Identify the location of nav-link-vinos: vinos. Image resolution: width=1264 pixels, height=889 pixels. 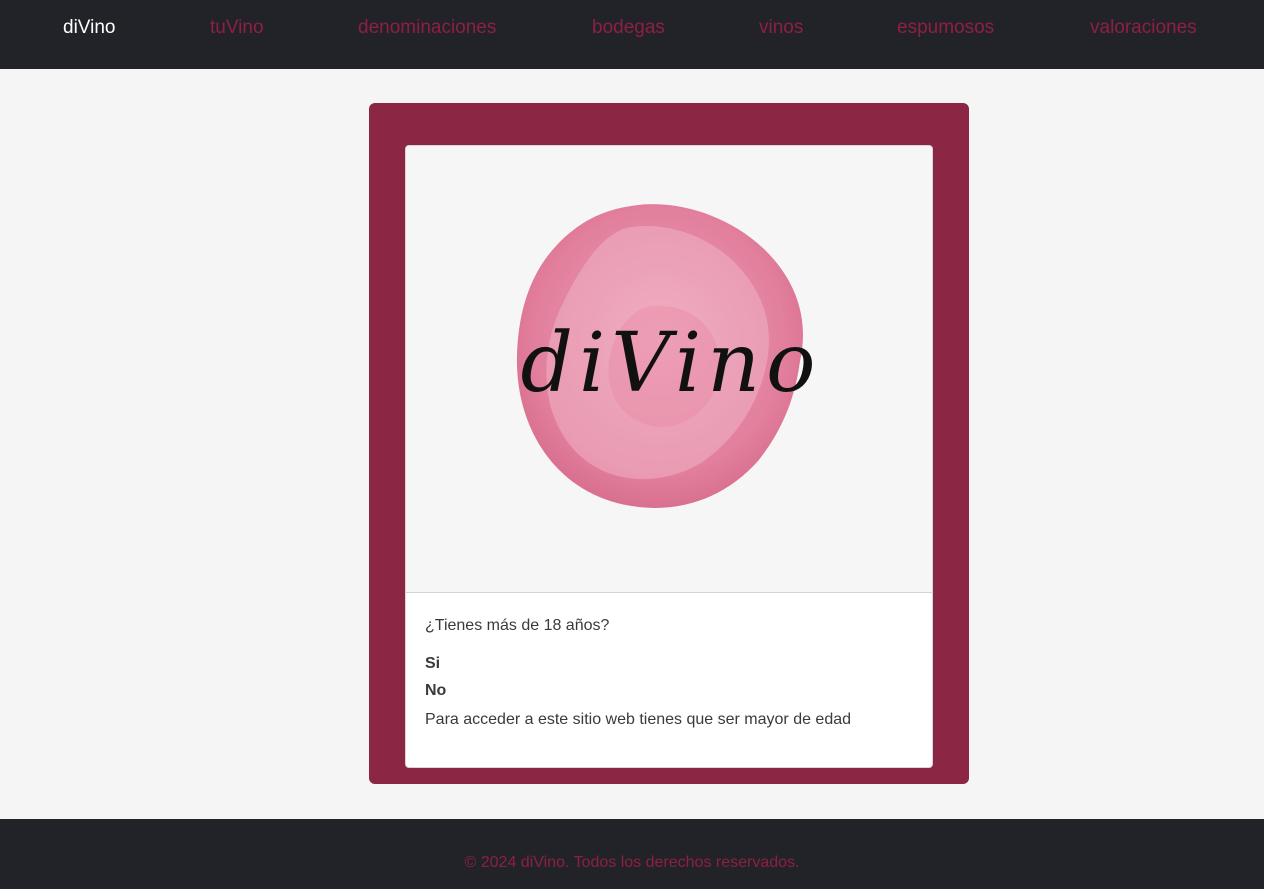
(781, 28).